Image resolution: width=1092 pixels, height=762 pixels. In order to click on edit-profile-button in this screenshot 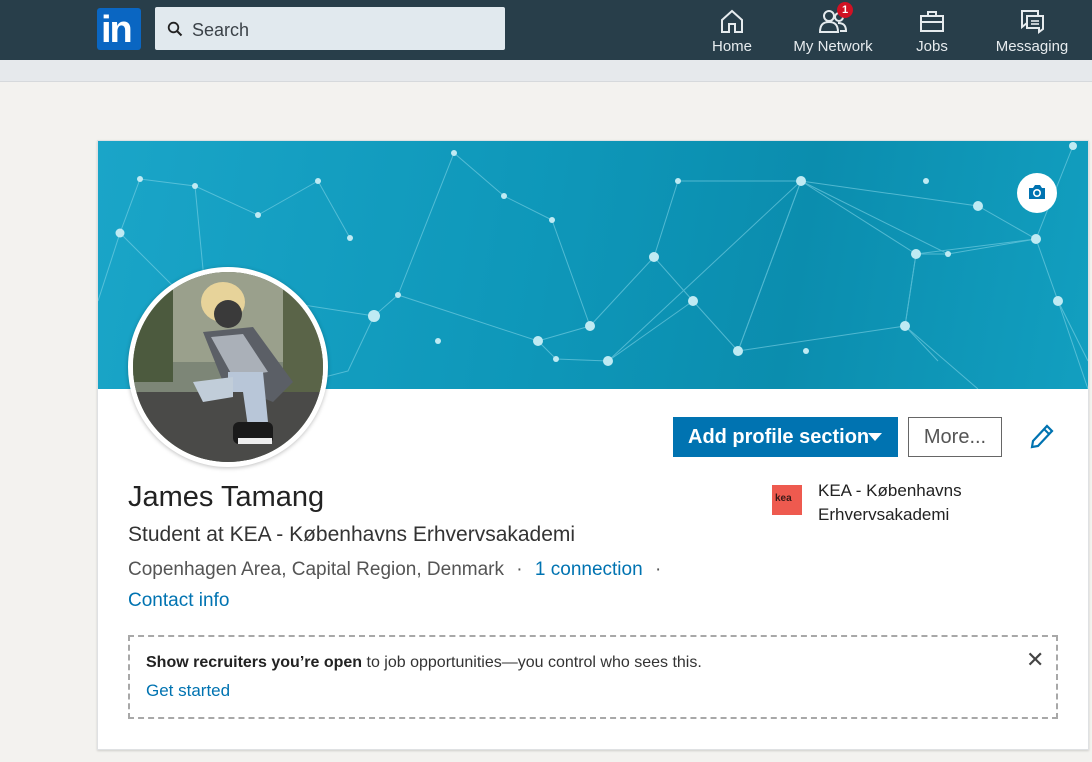, I will do `click(1041, 438)`.